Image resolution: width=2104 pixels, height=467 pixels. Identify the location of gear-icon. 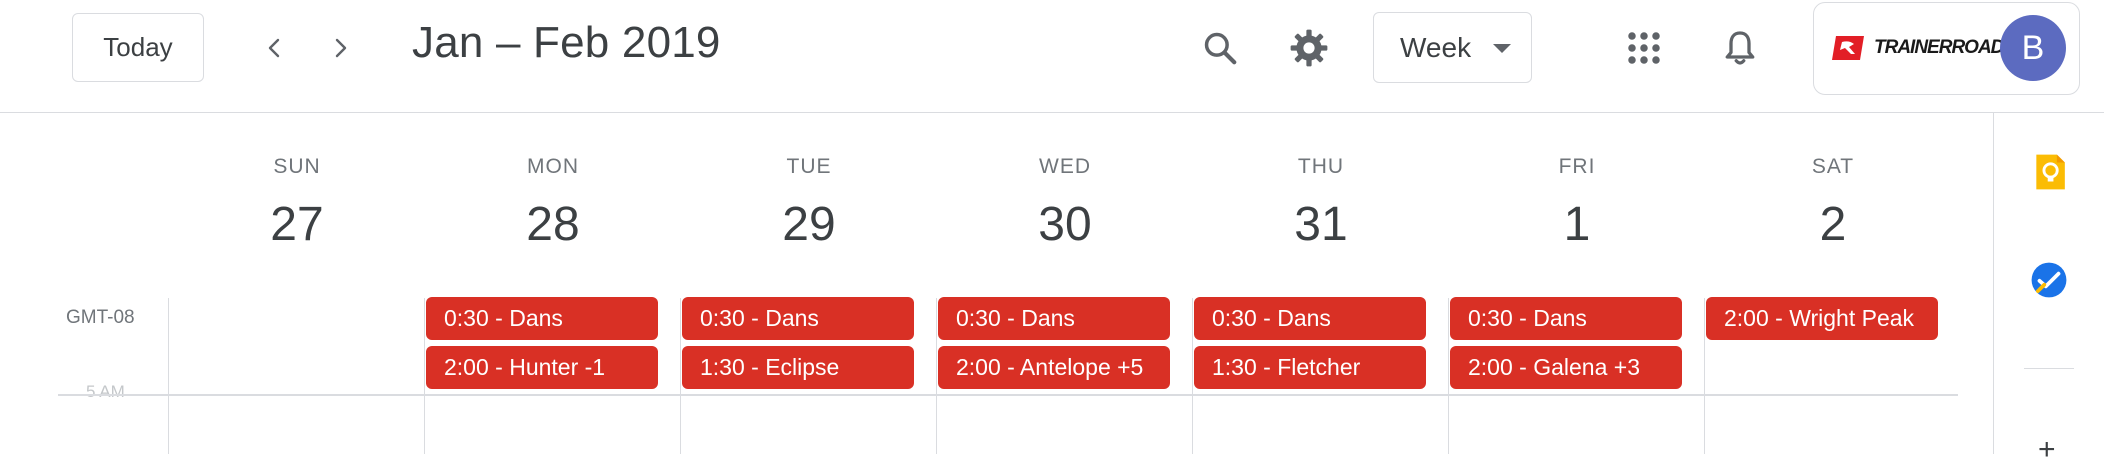
(1309, 48).